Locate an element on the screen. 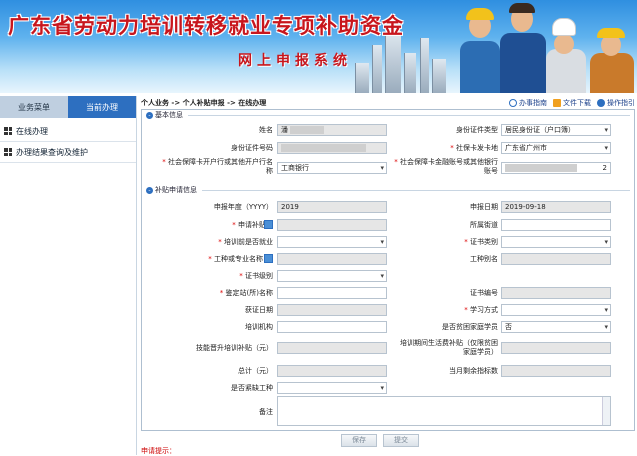 Image resolution: width=637 pixels, height=456 pixels. idno-field is located at coordinates (332, 148).